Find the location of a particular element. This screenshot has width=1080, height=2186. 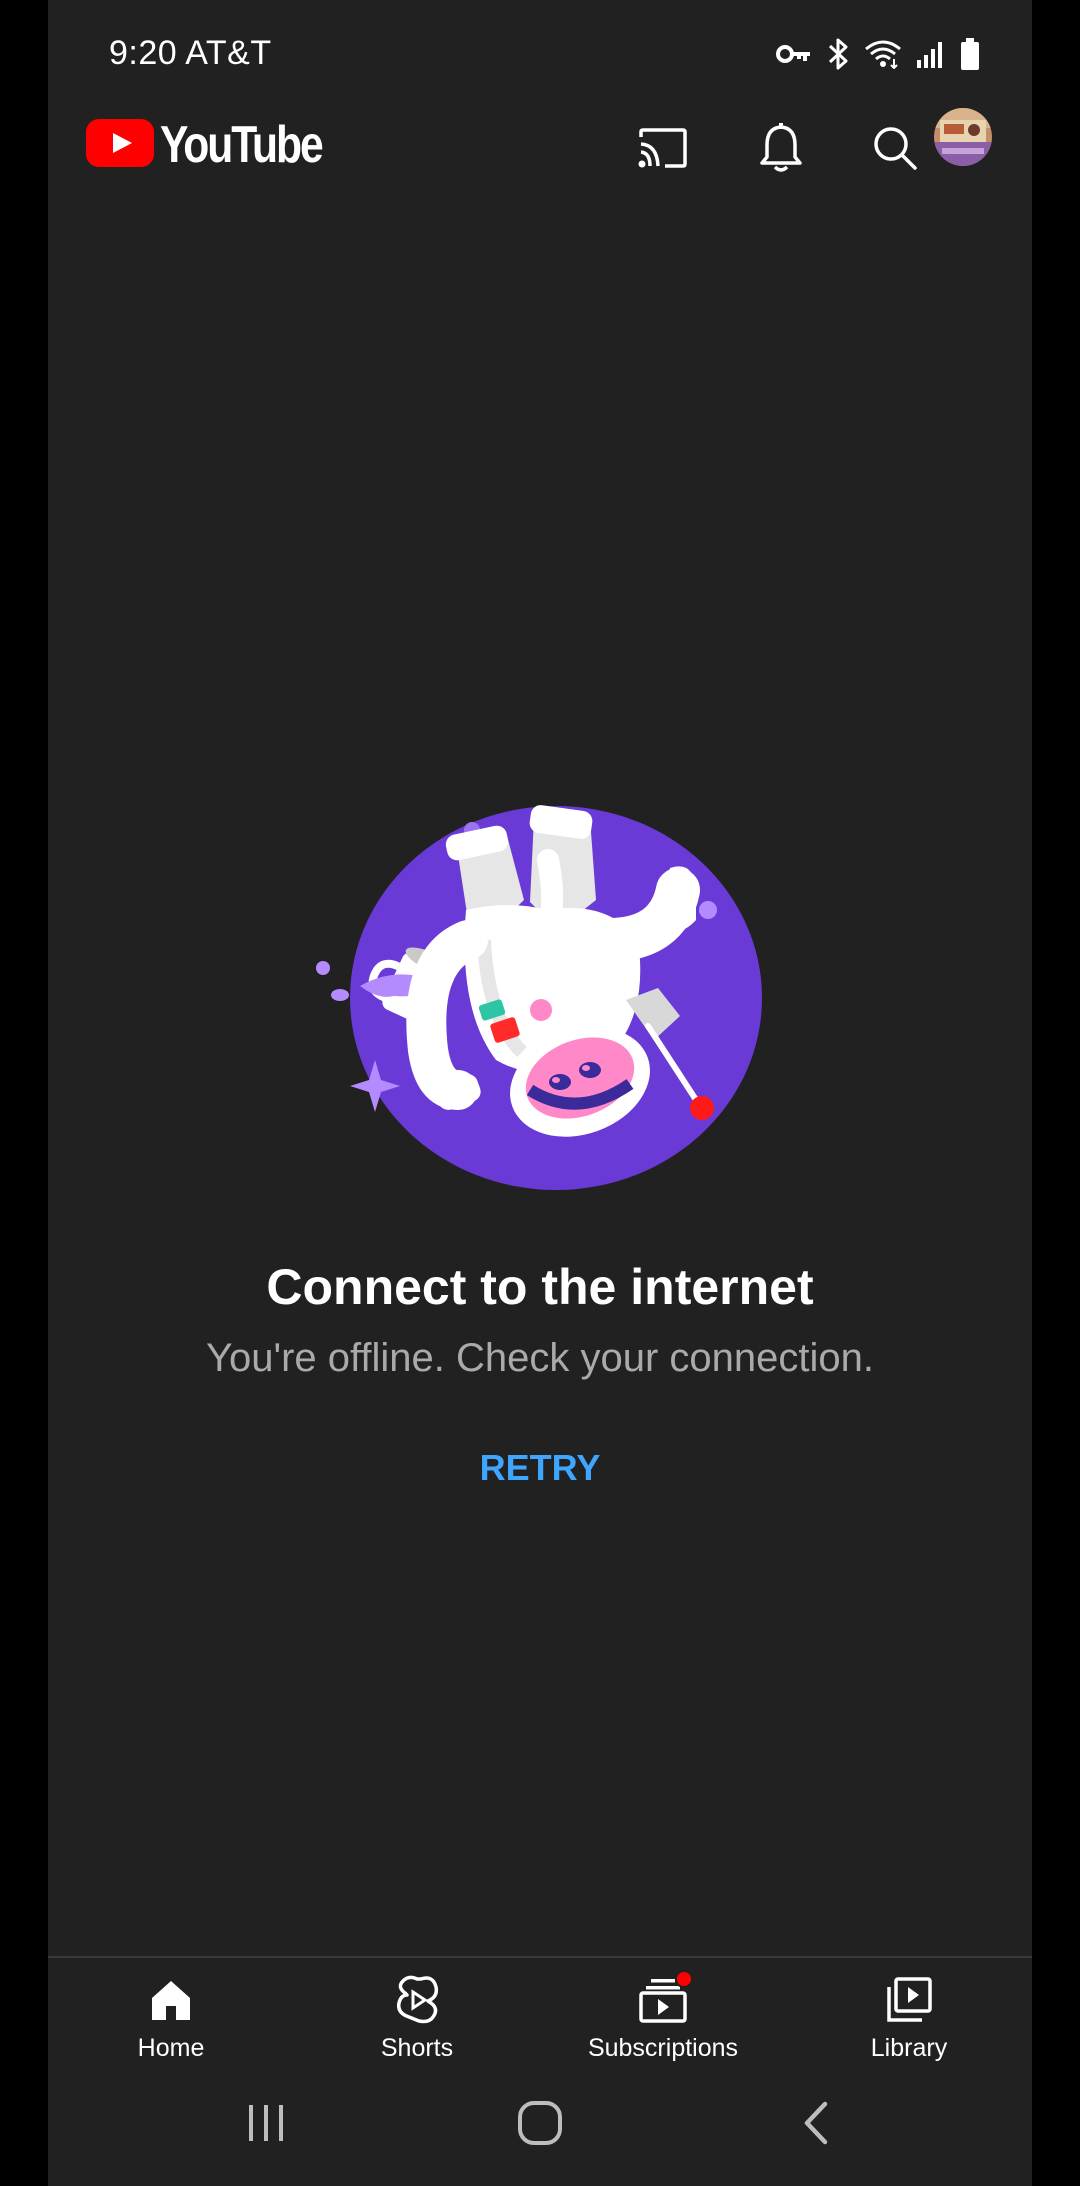

cast-icon is located at coordinates (663, 150).